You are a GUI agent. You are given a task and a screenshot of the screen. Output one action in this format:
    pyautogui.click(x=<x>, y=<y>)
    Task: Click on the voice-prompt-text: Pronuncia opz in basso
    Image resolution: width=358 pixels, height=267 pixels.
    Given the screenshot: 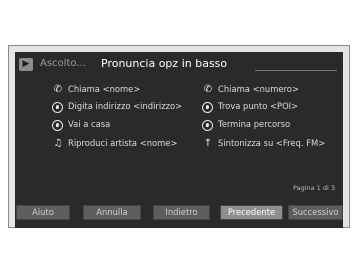 What is the action you would take?
    pyautogui.click(x=164, y=63)
    